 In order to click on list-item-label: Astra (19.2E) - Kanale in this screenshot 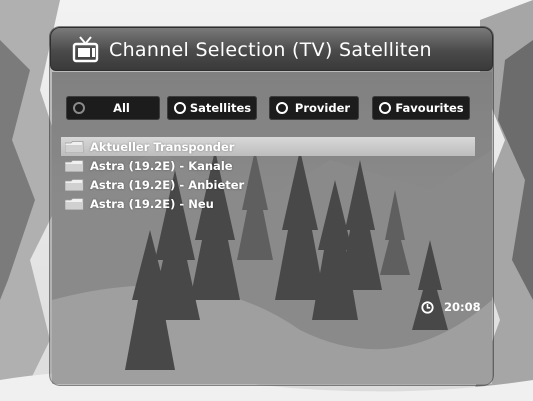, I will do `click(161, 165)`.